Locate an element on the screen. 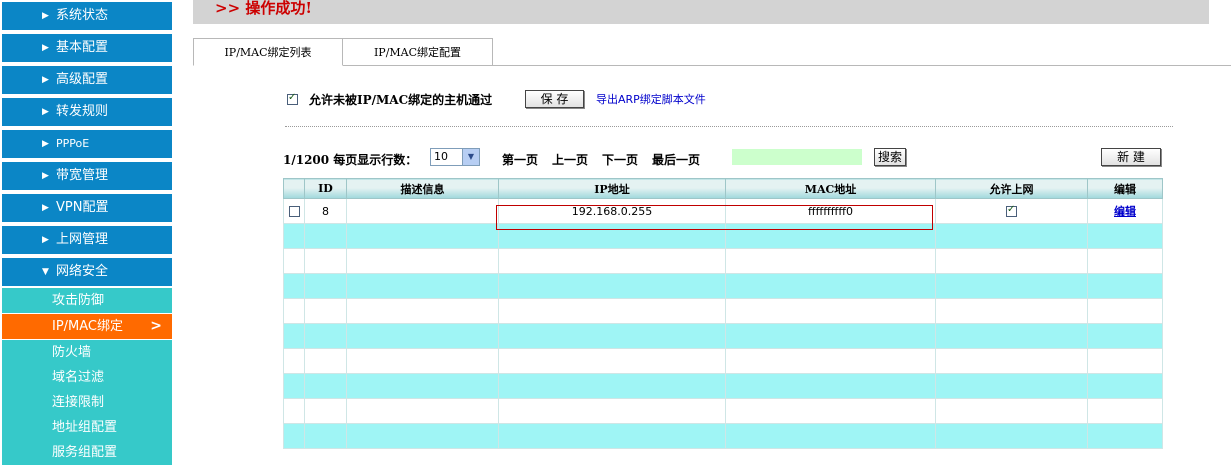 The image size is (1231, 465). new-button: 新 建 is located at coordinates (1131, 157).